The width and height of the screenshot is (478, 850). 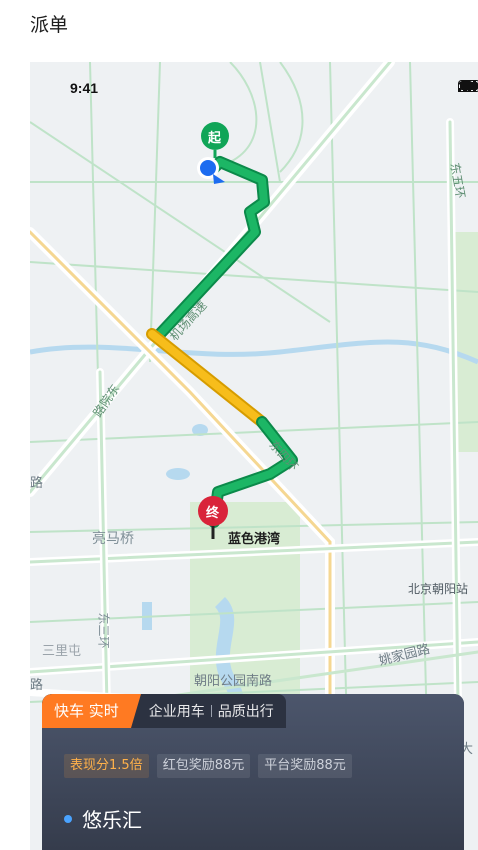 I want to click on tab-enterprise: 企业用车, so click(x=177, y=711).